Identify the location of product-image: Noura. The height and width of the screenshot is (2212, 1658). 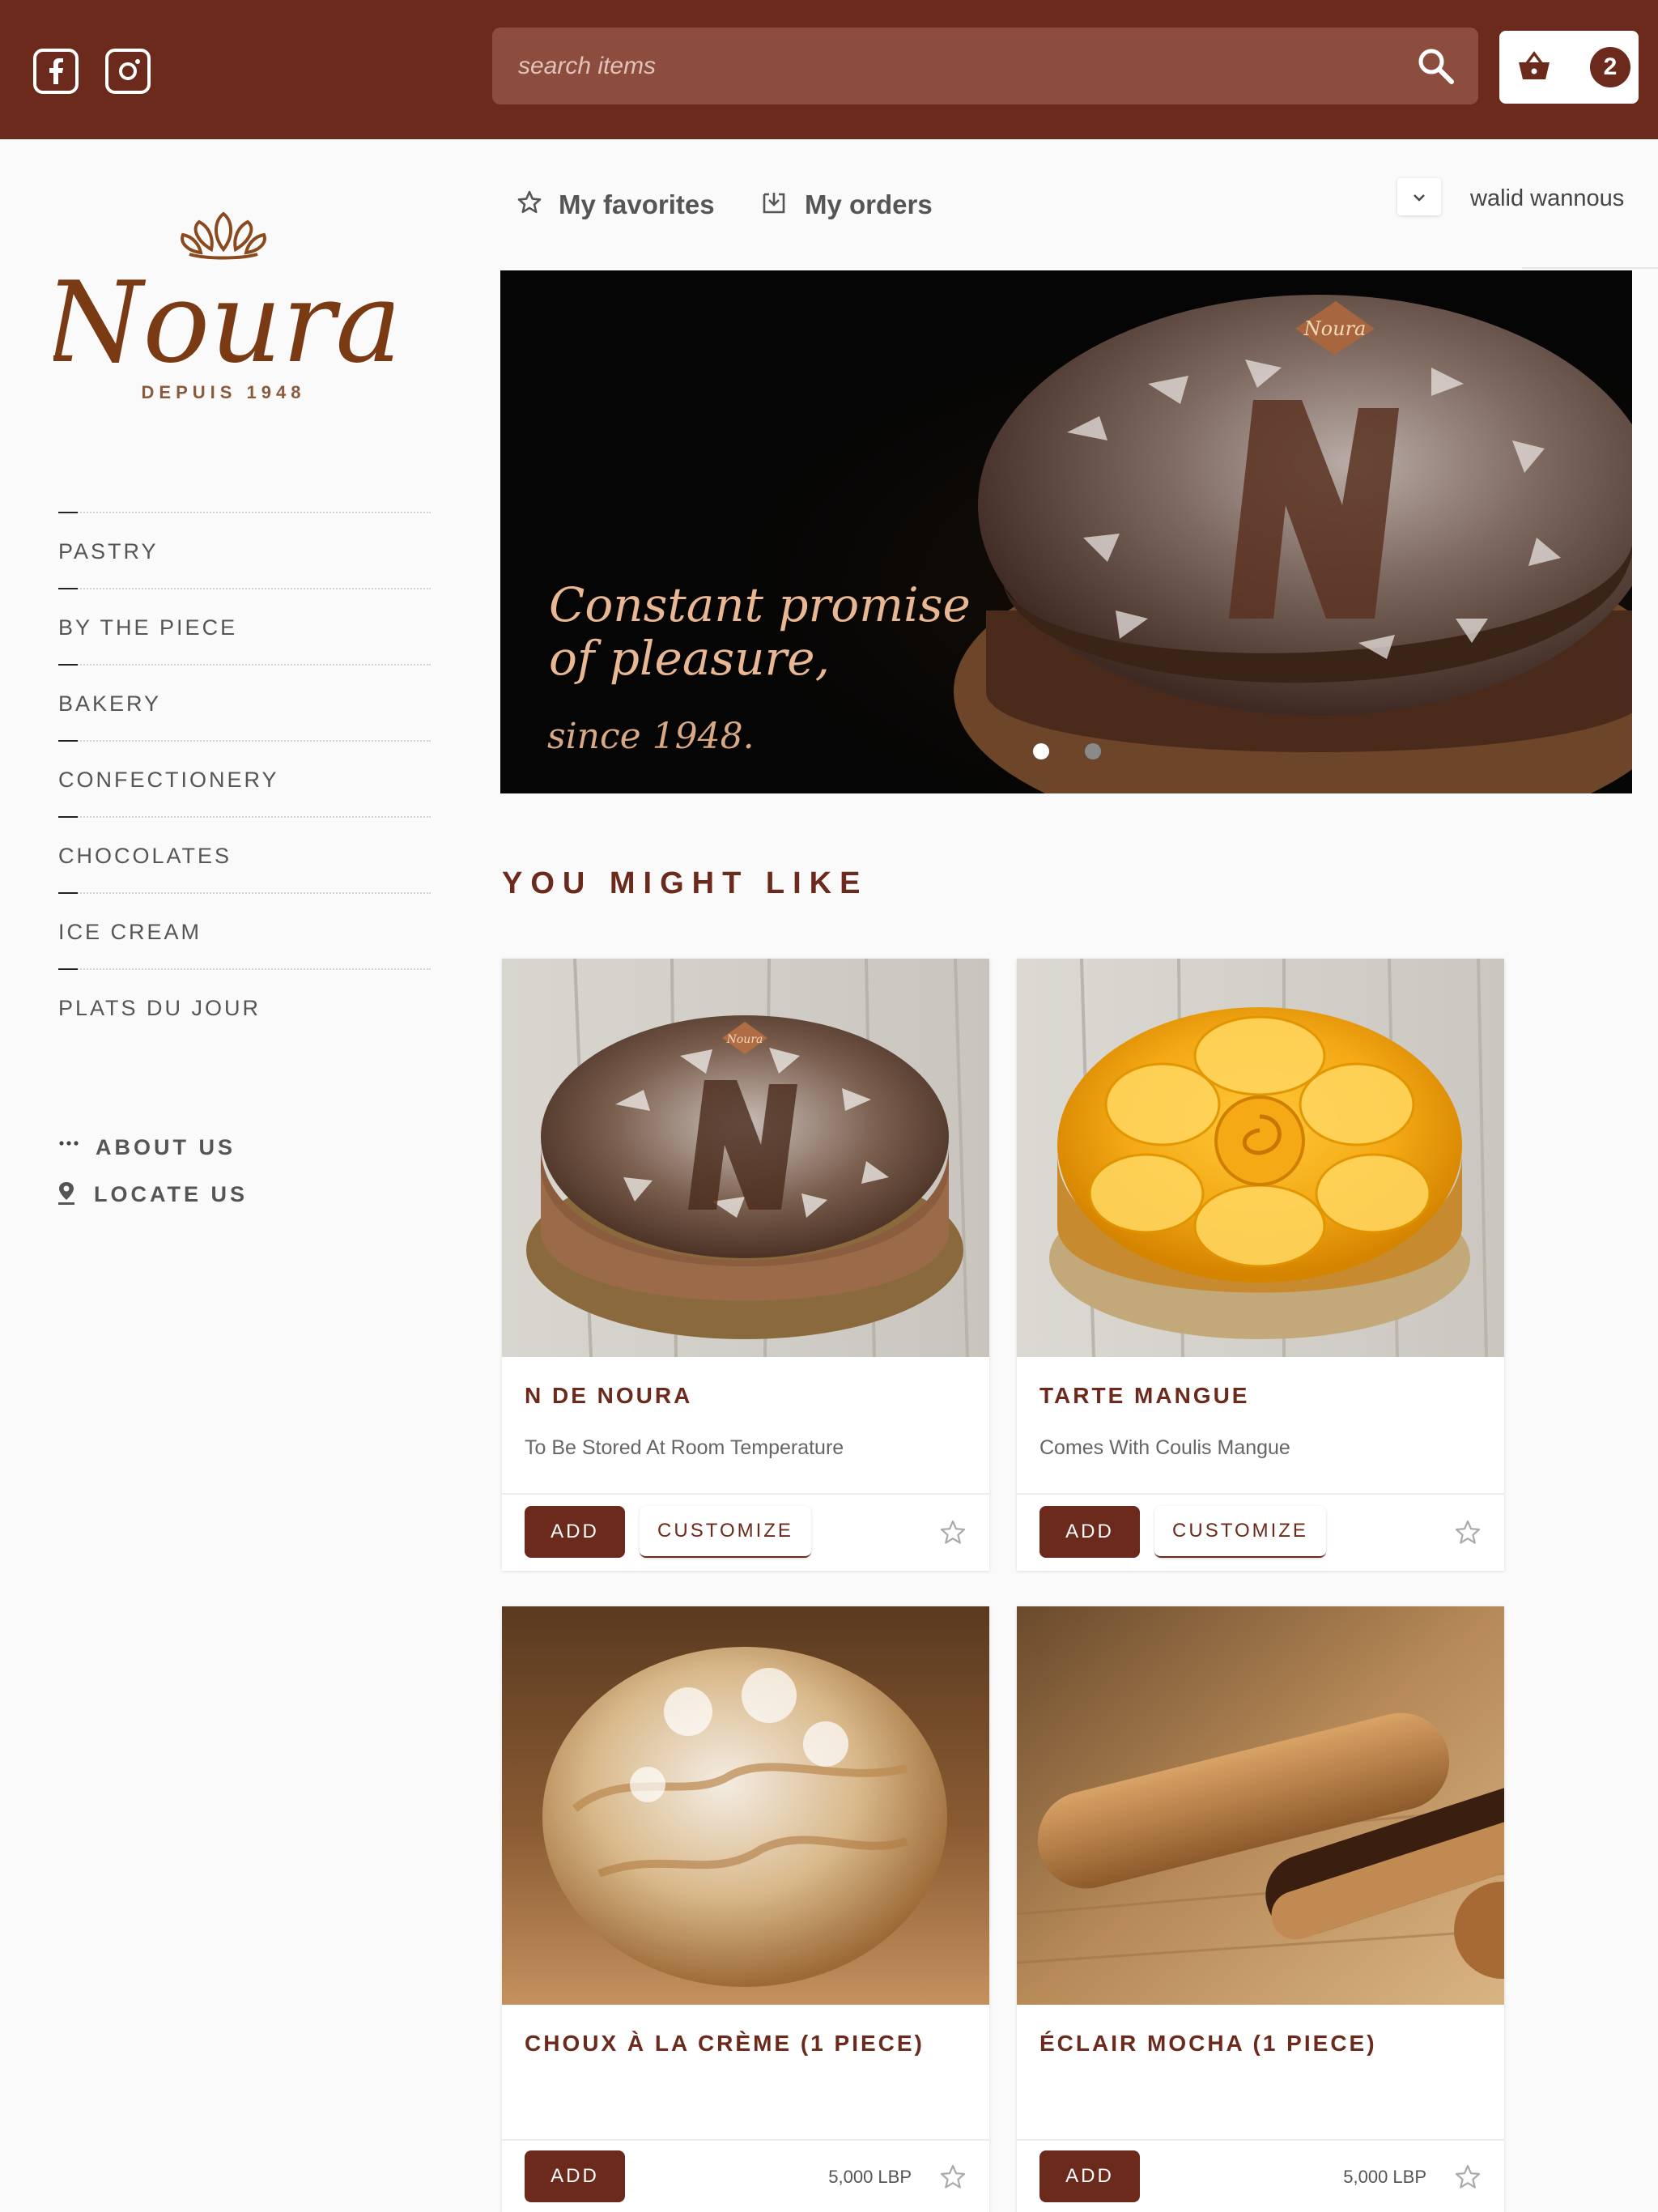
(745, 1158).